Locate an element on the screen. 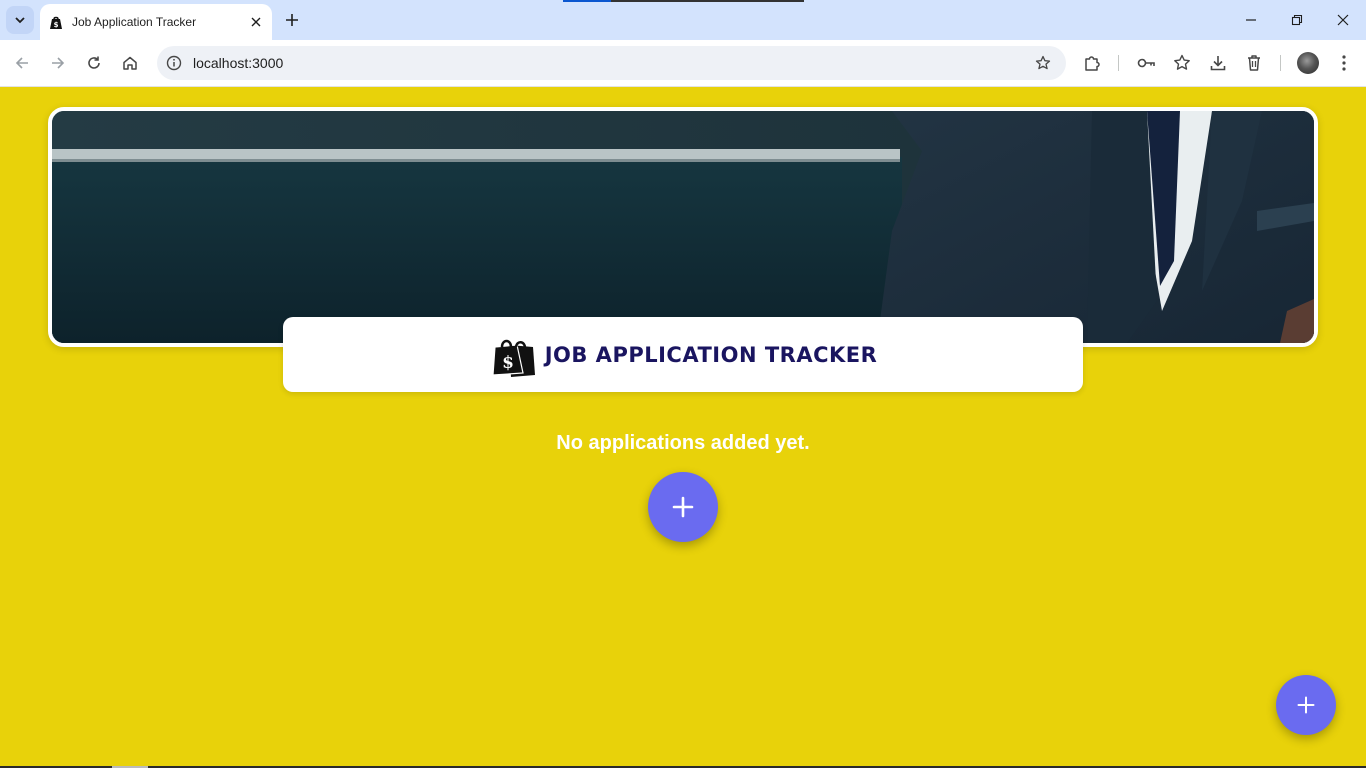  star-list-icon is located at coordinates (1182, 62).